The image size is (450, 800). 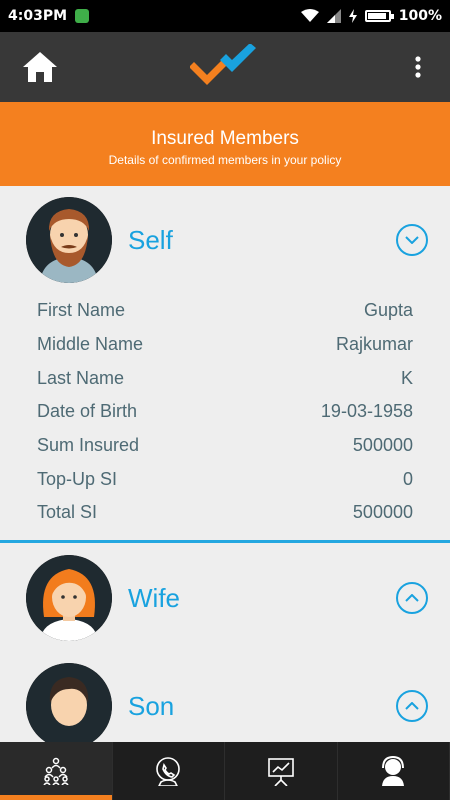 I want to click on bottom-navigation, so click(x=225, y=771).